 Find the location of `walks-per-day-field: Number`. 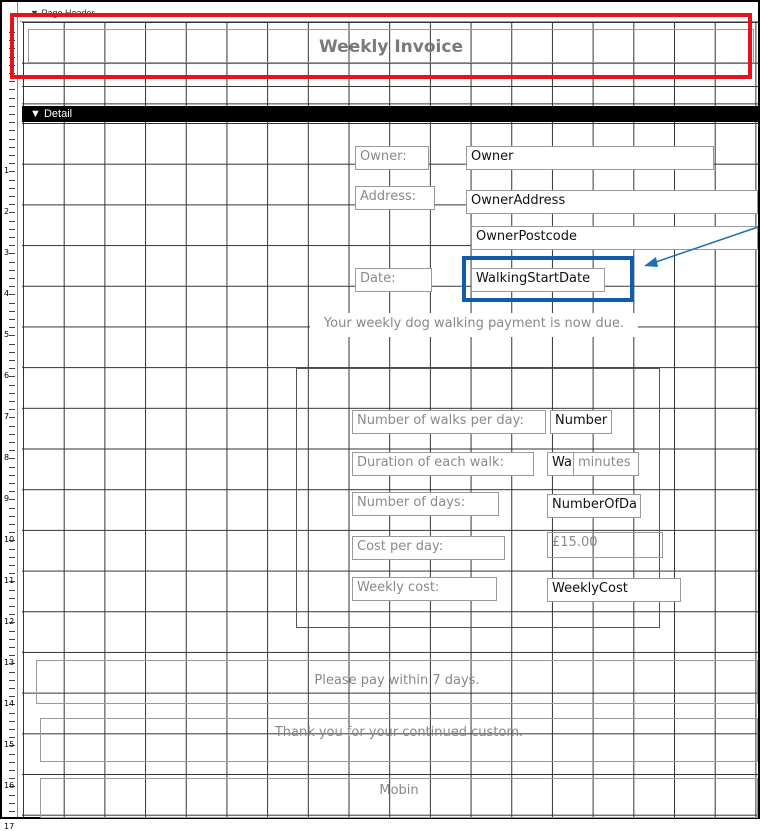

walks-per-day-field: Number is located at coordinates (581, 422).